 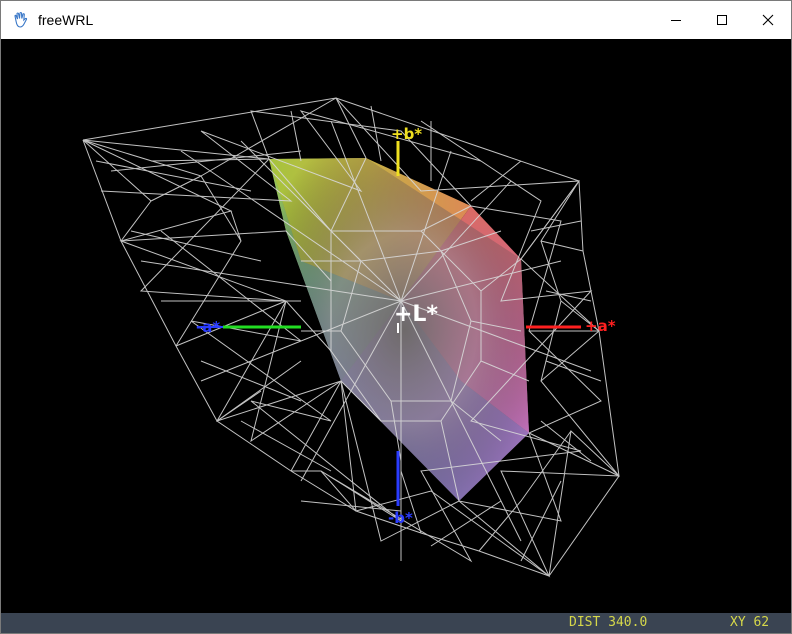 I want to click on hand-icon, so click(x=21, y=20).